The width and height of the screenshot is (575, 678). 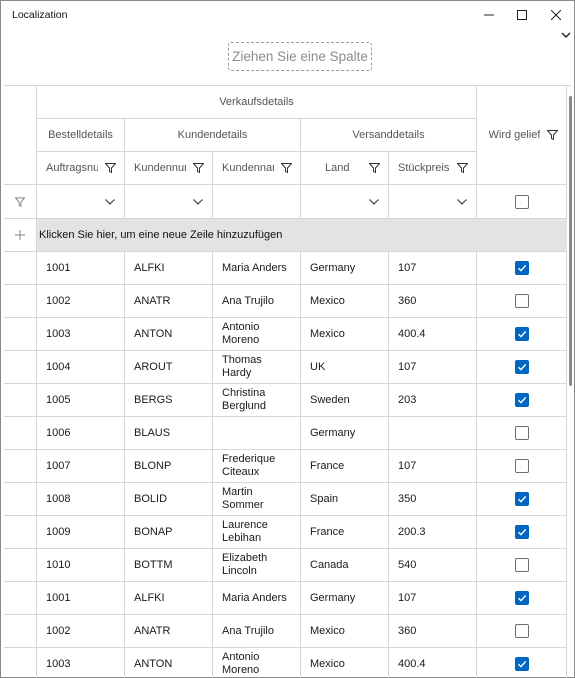 I want to click on column-header-unit-price: Stückpreis, so click(x=433, y=168).